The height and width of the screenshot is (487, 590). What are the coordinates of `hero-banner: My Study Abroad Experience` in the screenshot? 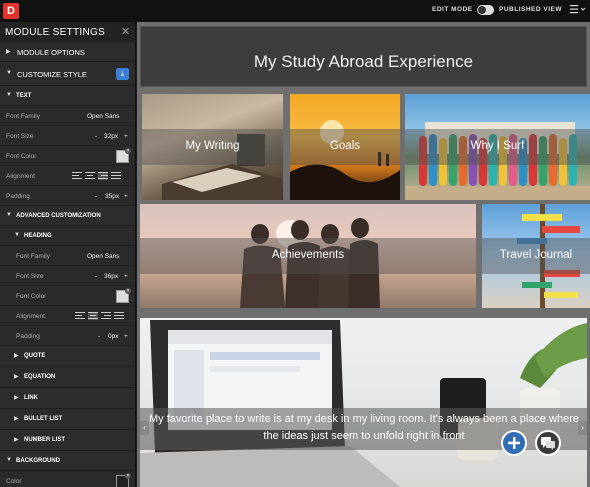 It's located at (363, 56).